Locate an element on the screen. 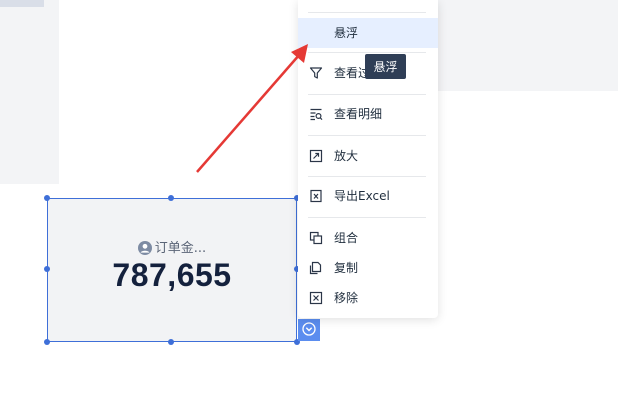 Image resolution: width=618 pixels, height=406 pixels. menu-item-label: 移除 is located at coordinates (346, 298).